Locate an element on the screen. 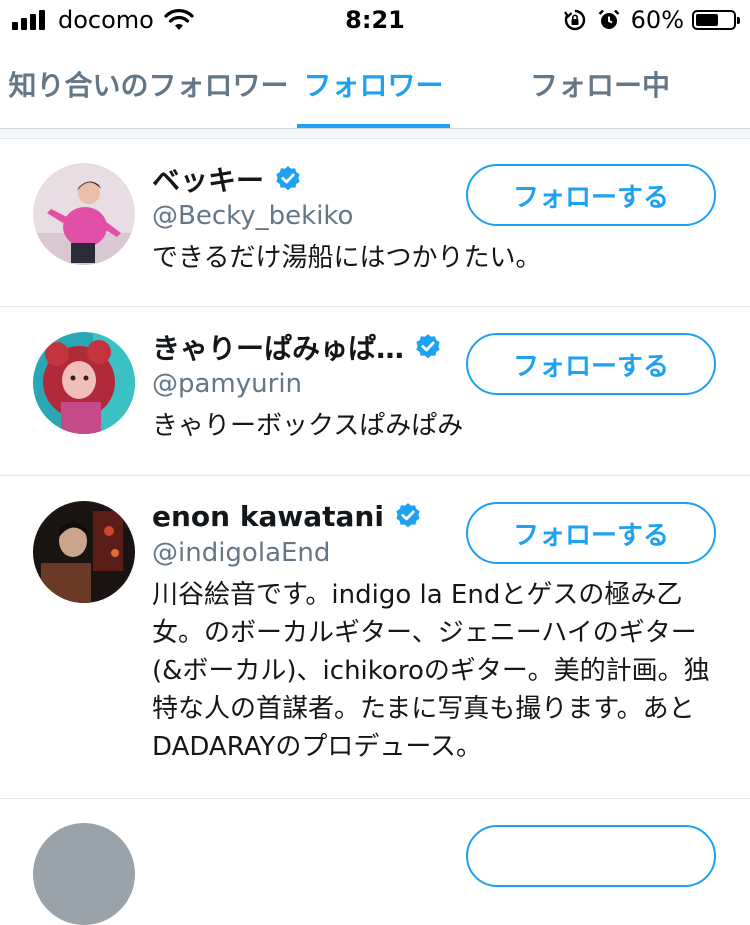  divider-strip is located at coordinates (375, 134).